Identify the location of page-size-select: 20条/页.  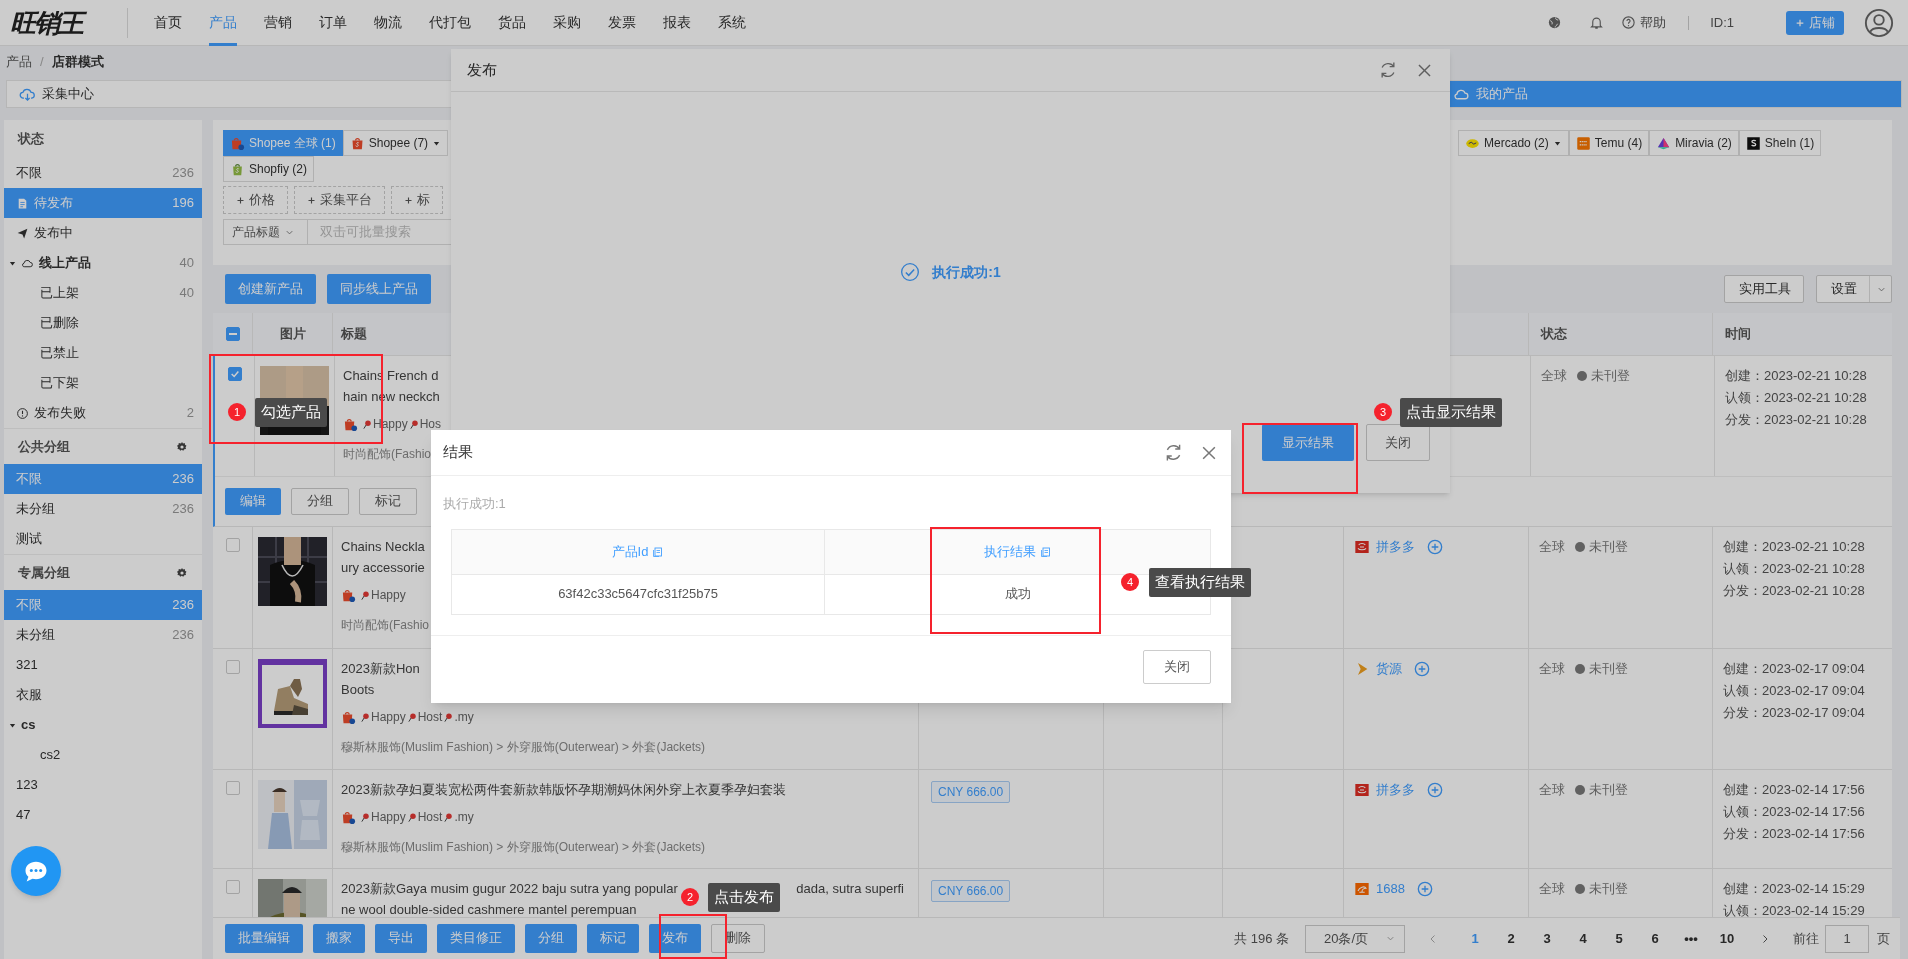
(1355, 938).